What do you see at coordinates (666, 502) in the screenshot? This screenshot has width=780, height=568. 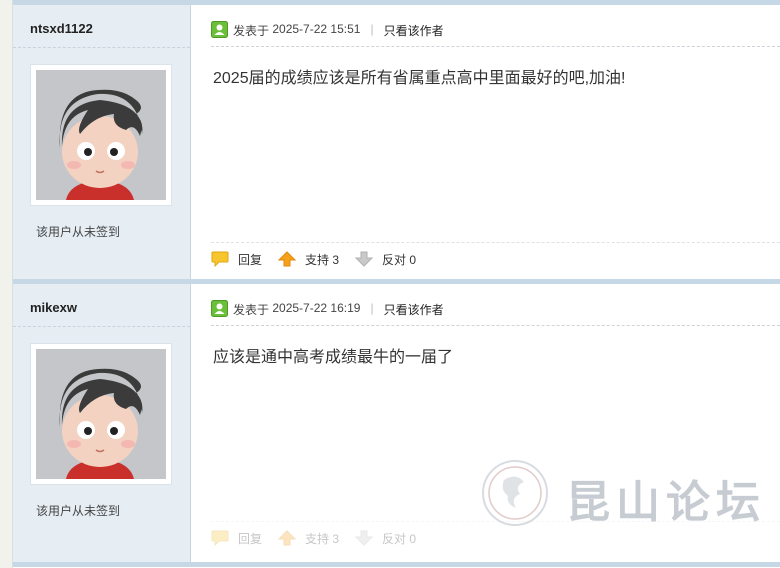 I see `watermark-text: 昆山论坛` at bounding box center [666, 502].